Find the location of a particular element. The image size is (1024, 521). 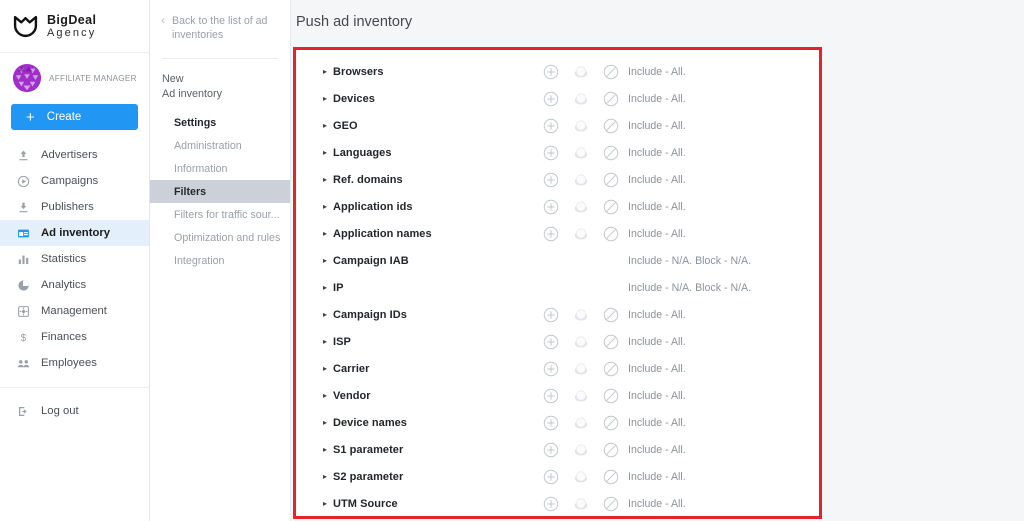

sidebar-item-logout: Log out is located at coordinates (74, 411).